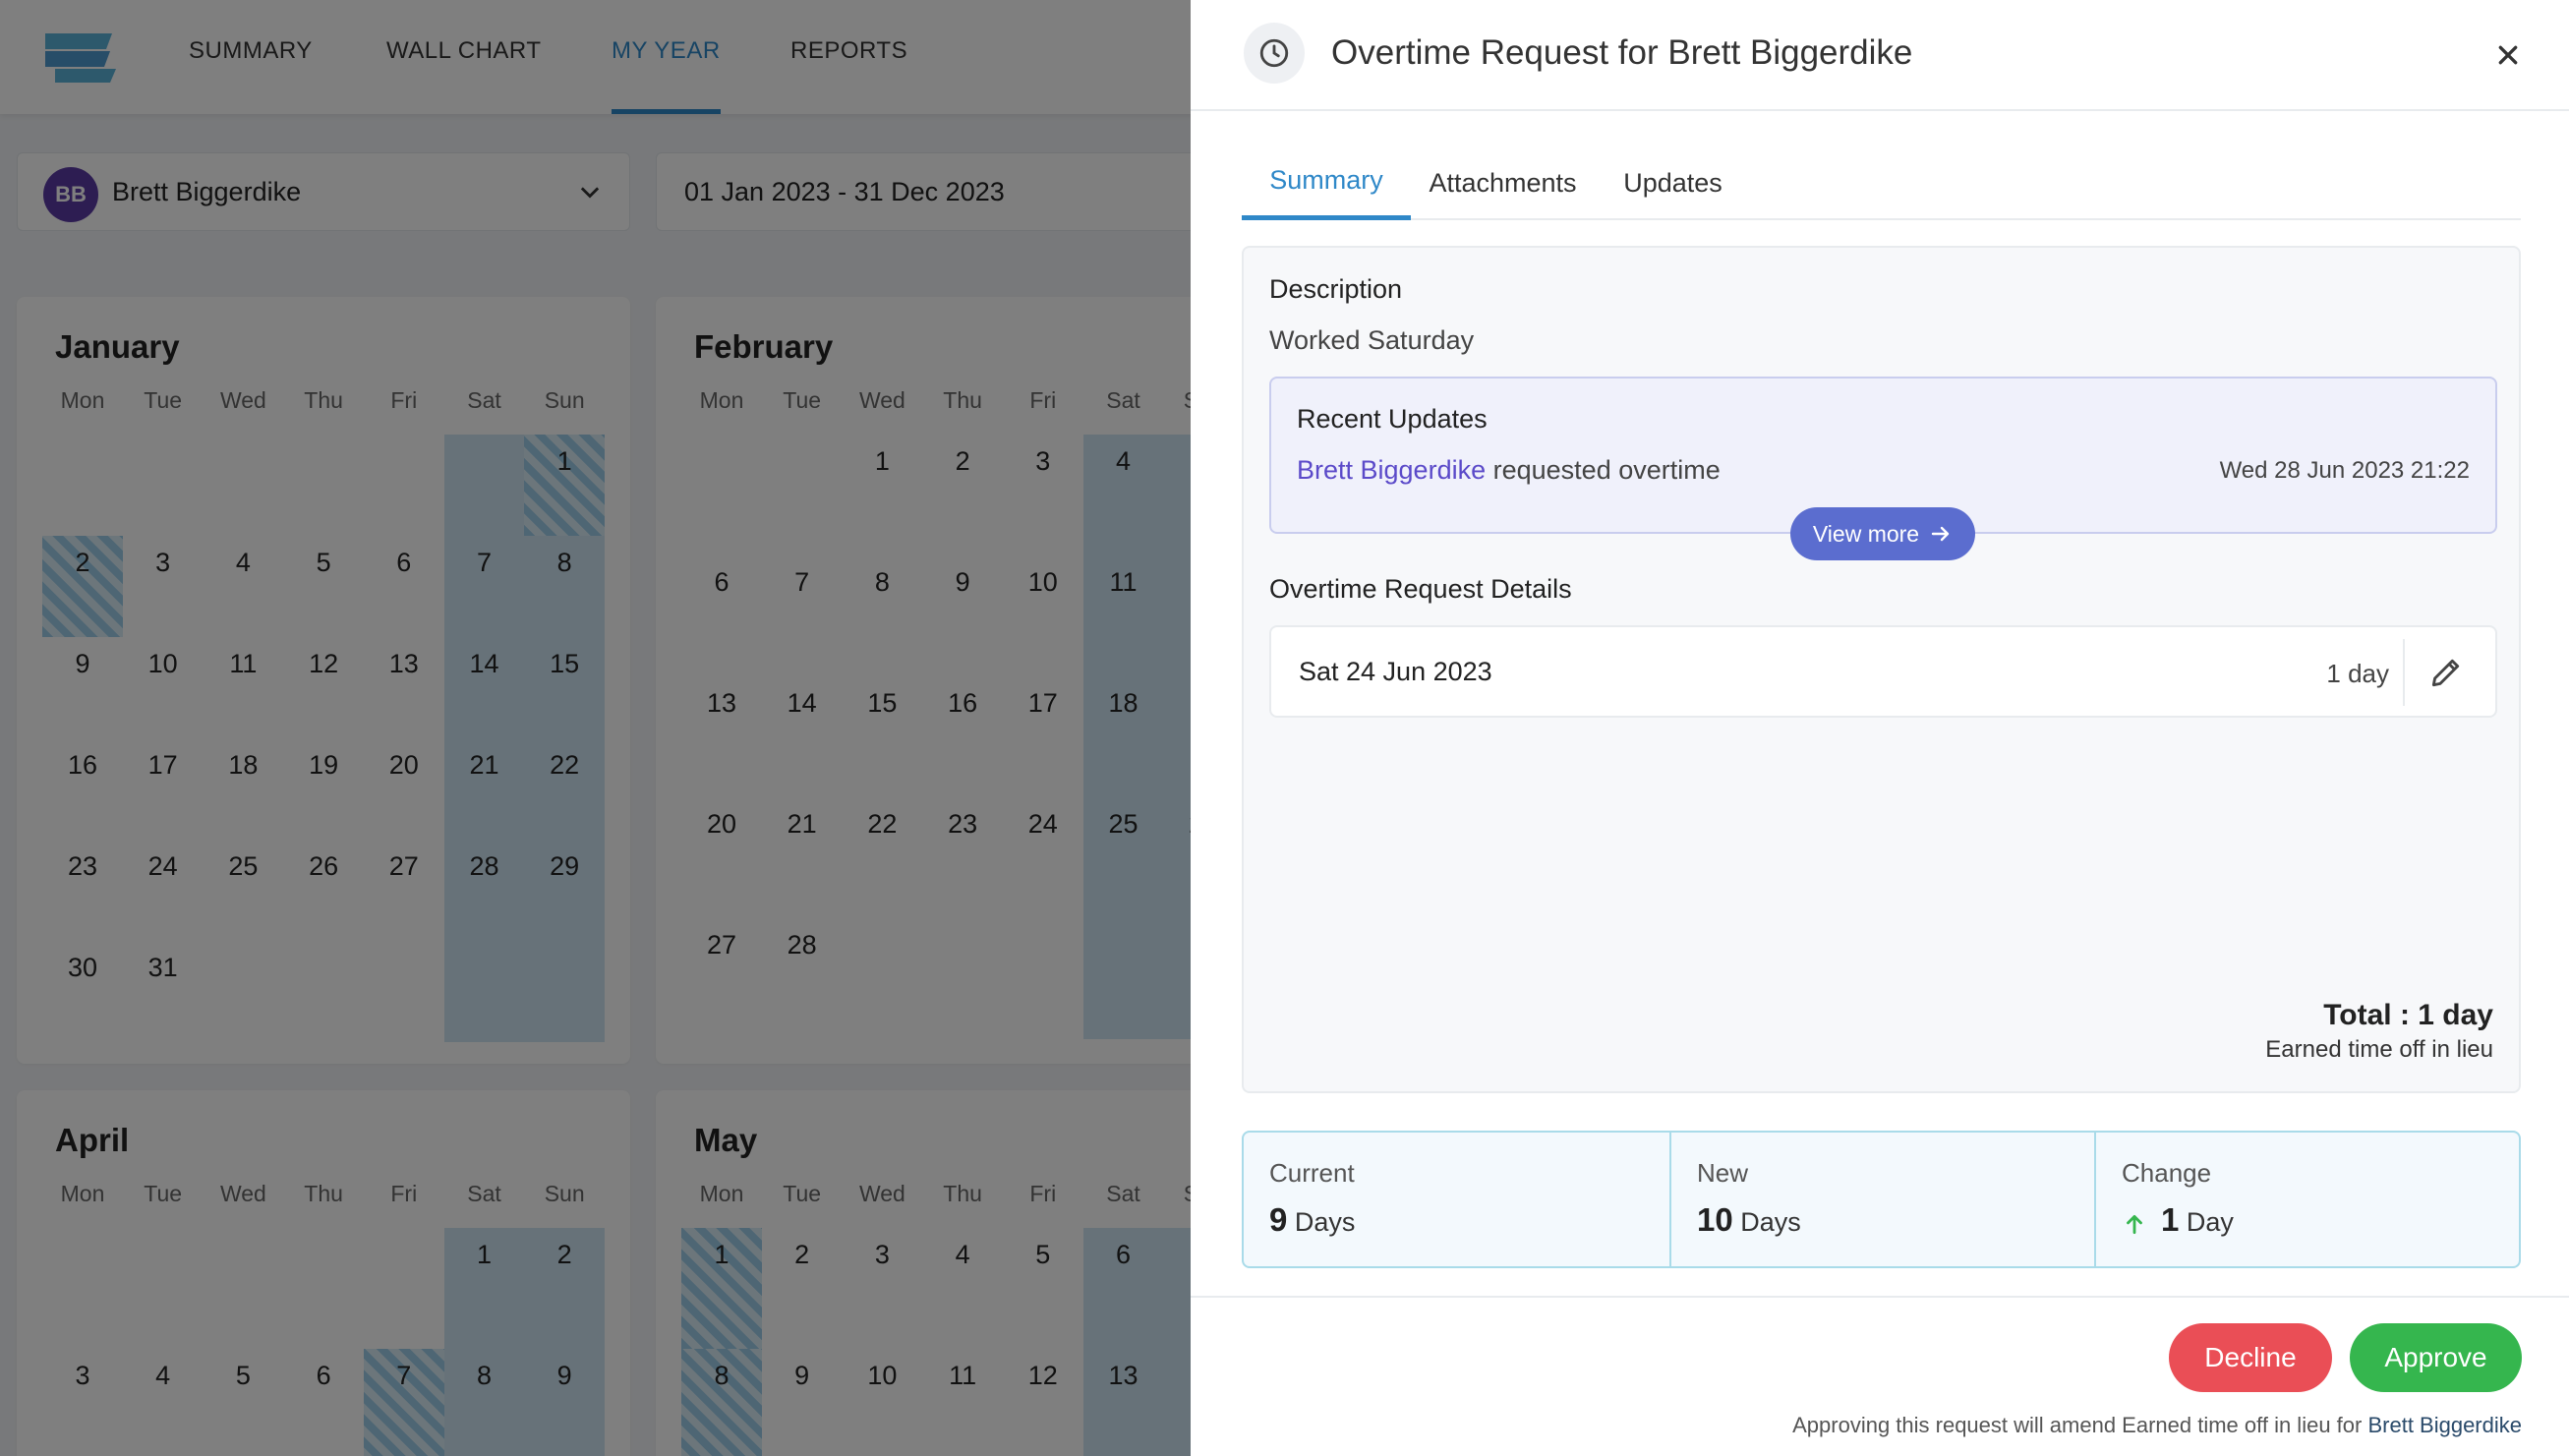 The image size is (2569, 1456). Describe the element at coordinates (1274, 53) in the screenshot. I see `clock-icon` at that location.